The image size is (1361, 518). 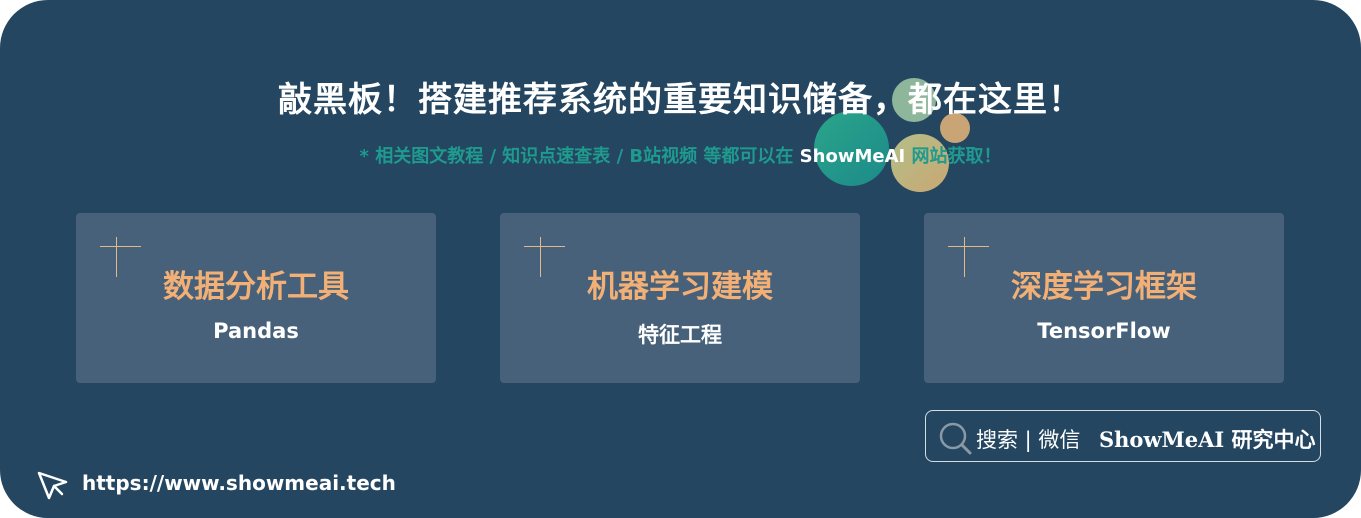 I want to click on card-subtitle: 特征工程, so click(x=680, y=335).